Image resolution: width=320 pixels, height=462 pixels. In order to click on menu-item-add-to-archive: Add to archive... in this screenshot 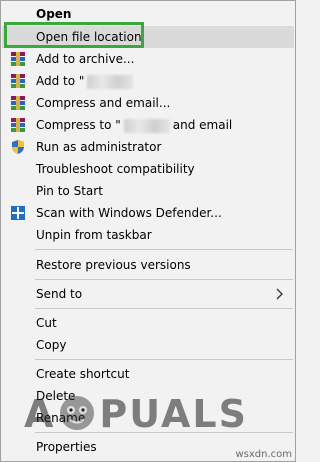, I will do `click(148, 59)`.